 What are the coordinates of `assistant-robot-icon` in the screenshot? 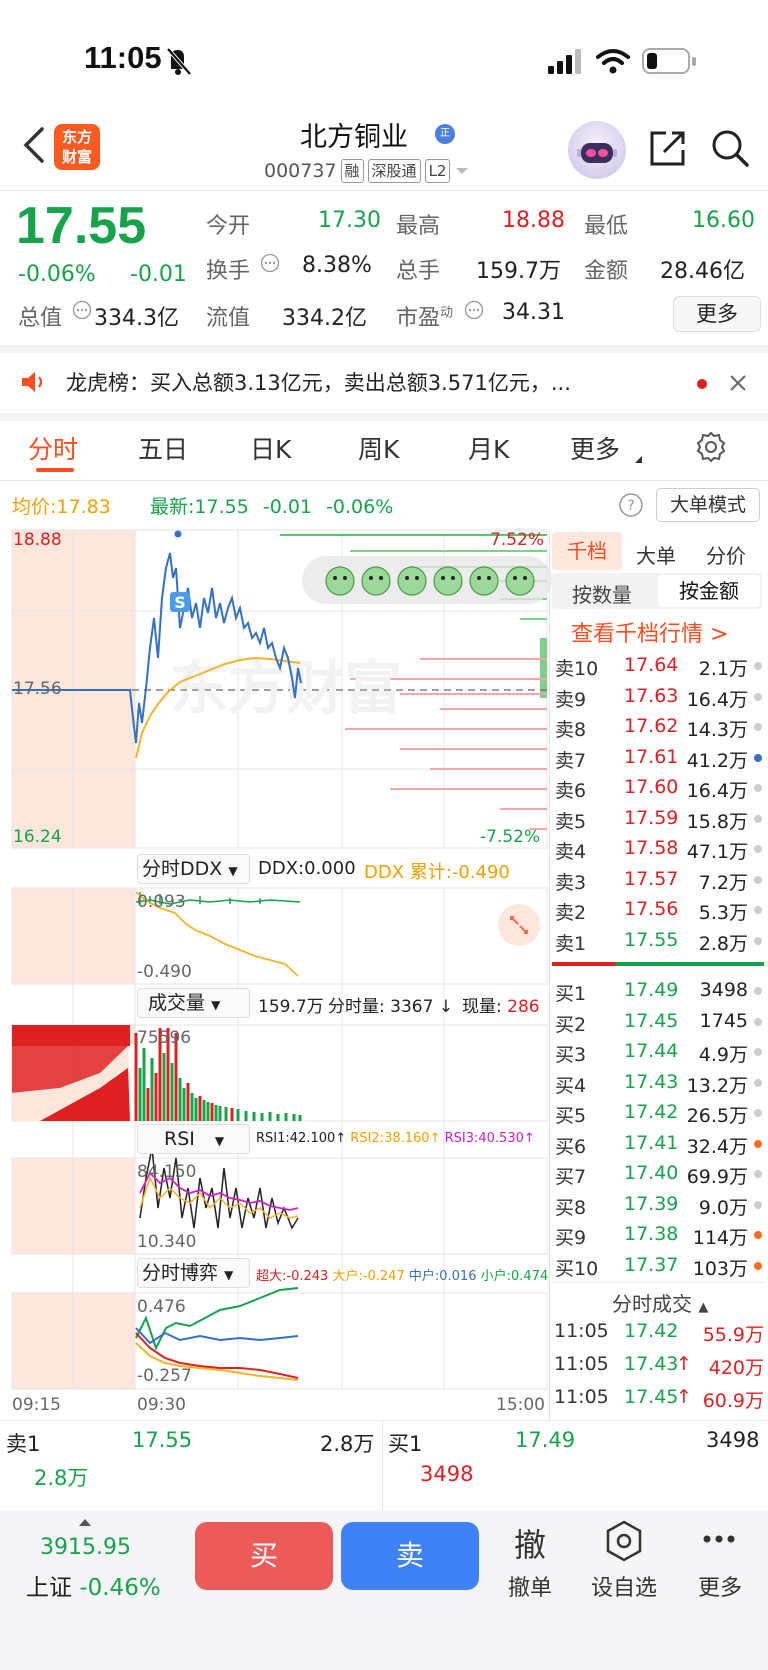 It's located at (597, 150).